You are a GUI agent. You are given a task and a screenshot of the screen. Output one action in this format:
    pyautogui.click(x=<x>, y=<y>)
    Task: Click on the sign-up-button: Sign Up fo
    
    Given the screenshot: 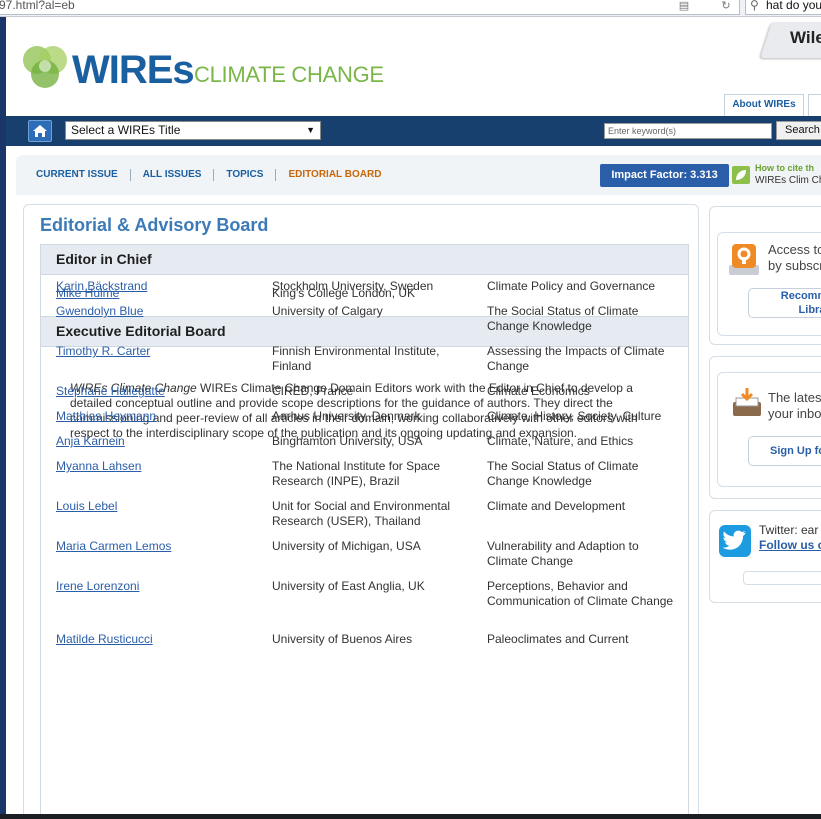 What is the action you would take?
    pyautogui.click(x=784, y=451)
    